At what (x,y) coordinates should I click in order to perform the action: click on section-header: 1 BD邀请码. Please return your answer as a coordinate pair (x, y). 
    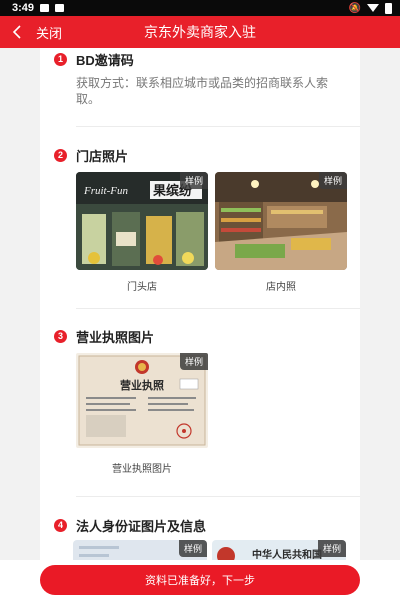
    Looking at the image, I should click on (200, 59).